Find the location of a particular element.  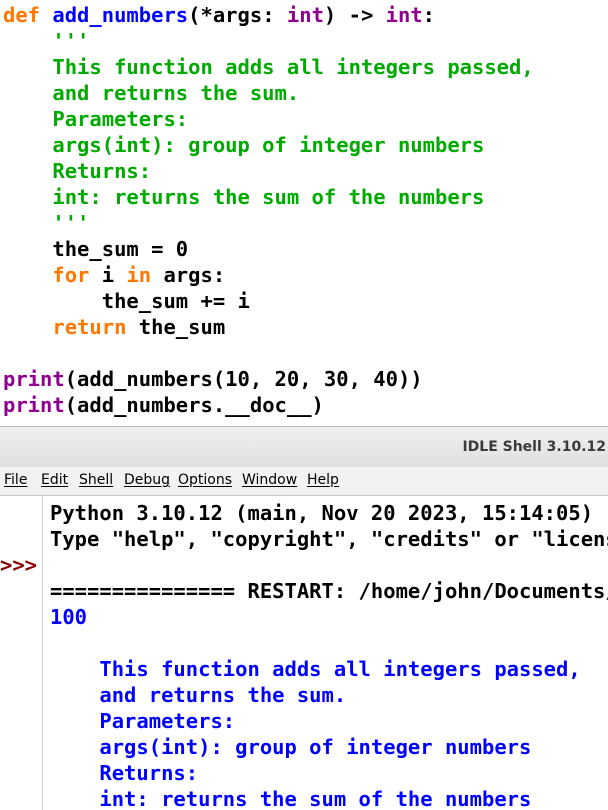

window-title: IDLE Shell 3.10.12 is located at coordinates (534, 447).